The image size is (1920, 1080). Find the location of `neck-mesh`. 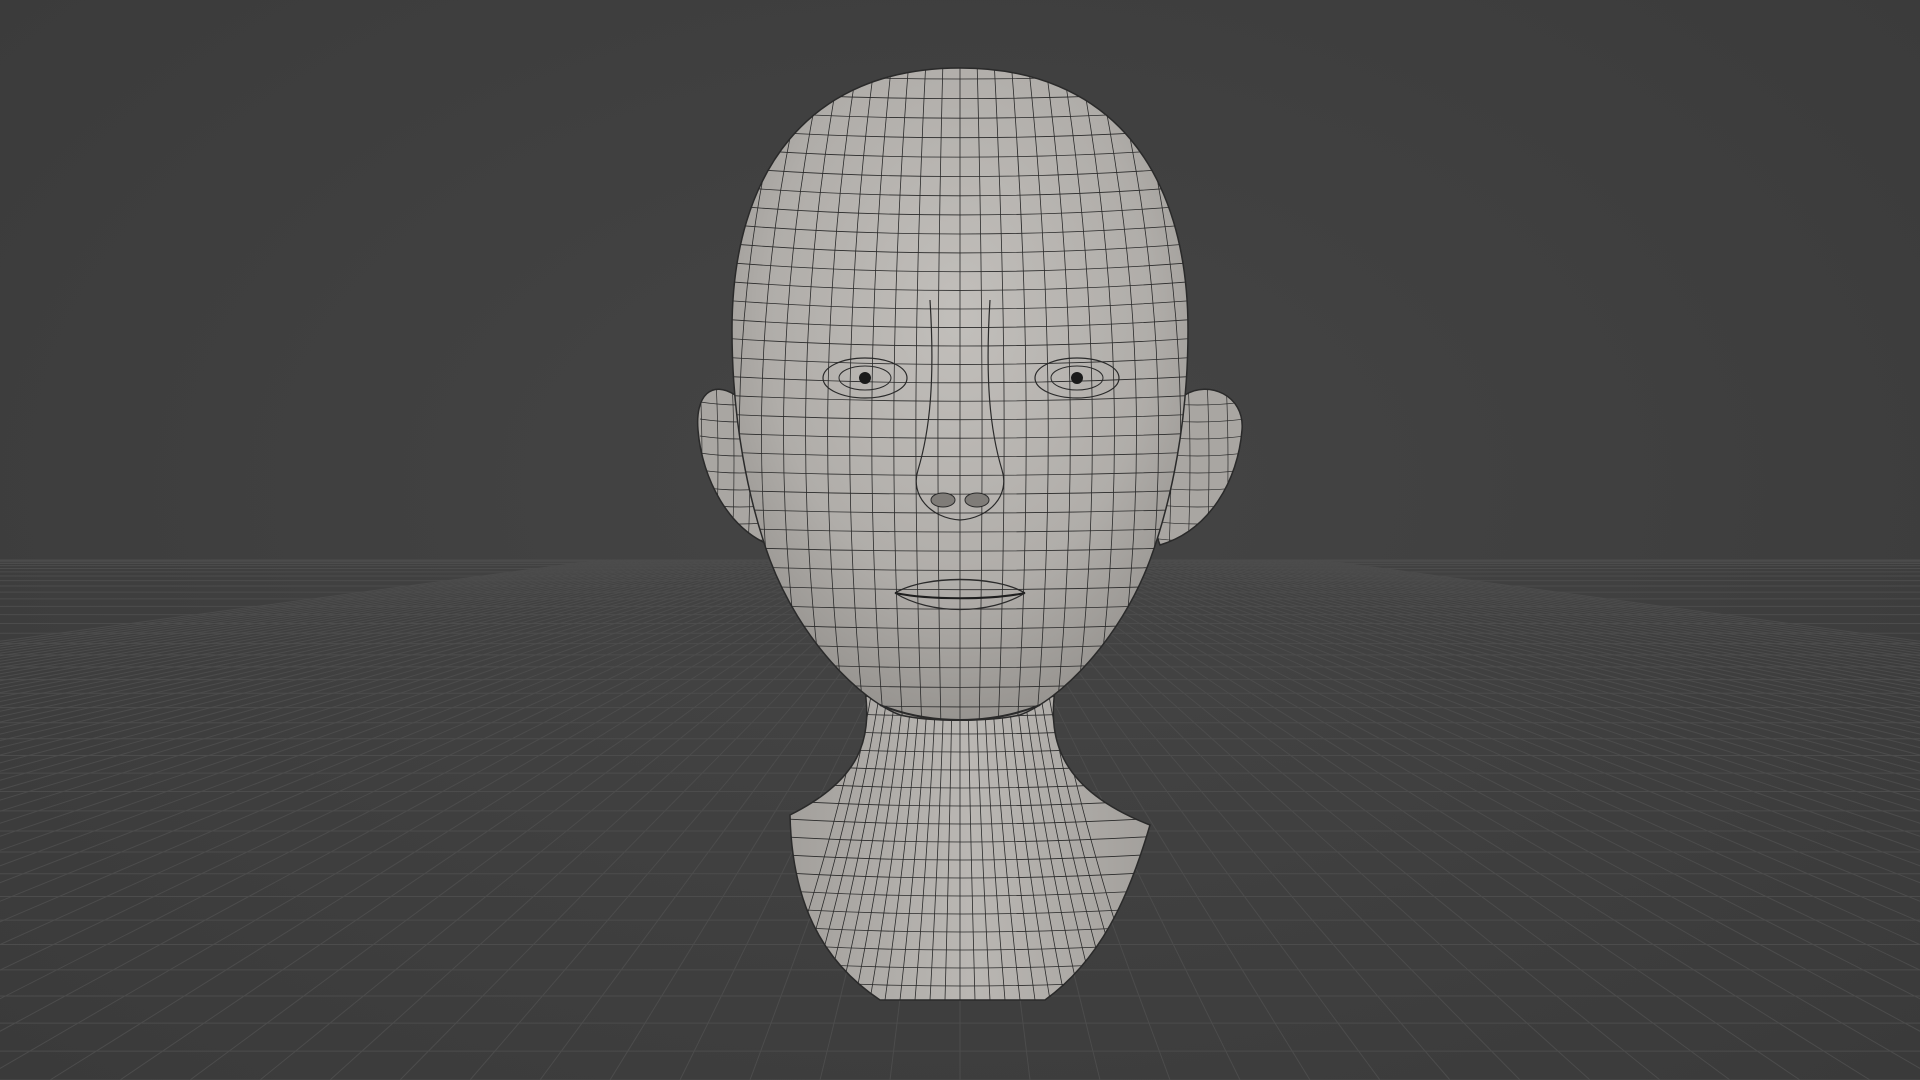

neck-mesh is located at coordinates (970, 845).